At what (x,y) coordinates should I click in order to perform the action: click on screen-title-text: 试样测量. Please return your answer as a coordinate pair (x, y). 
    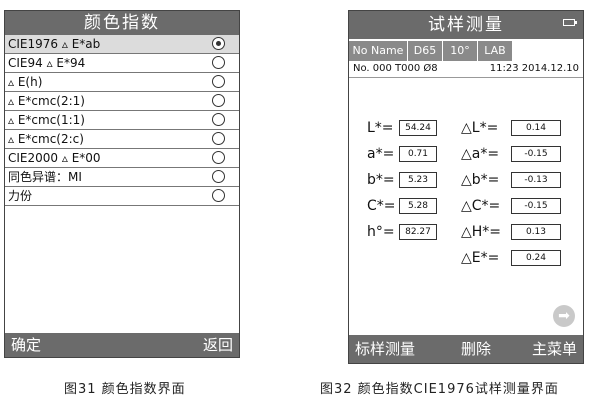
    Looking at the image, I should click on (466, 25).